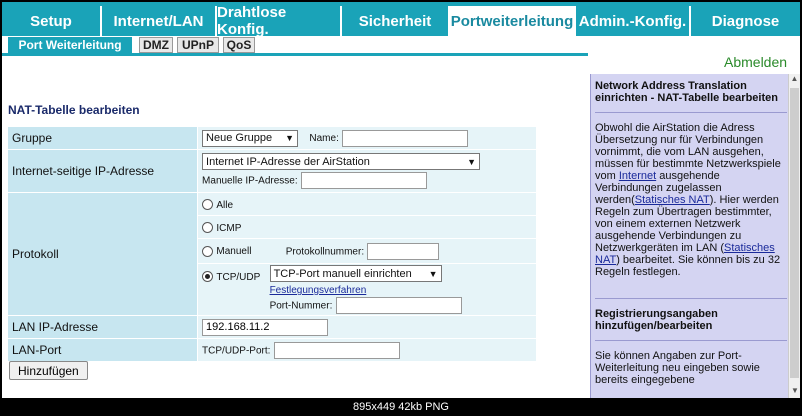 The height and width of the screenshot is (416, 802). What do you see at coordinates (48, 370) in the screenshot?
I see `add-button: Hinzufügen` at bounding box center [48, 370].